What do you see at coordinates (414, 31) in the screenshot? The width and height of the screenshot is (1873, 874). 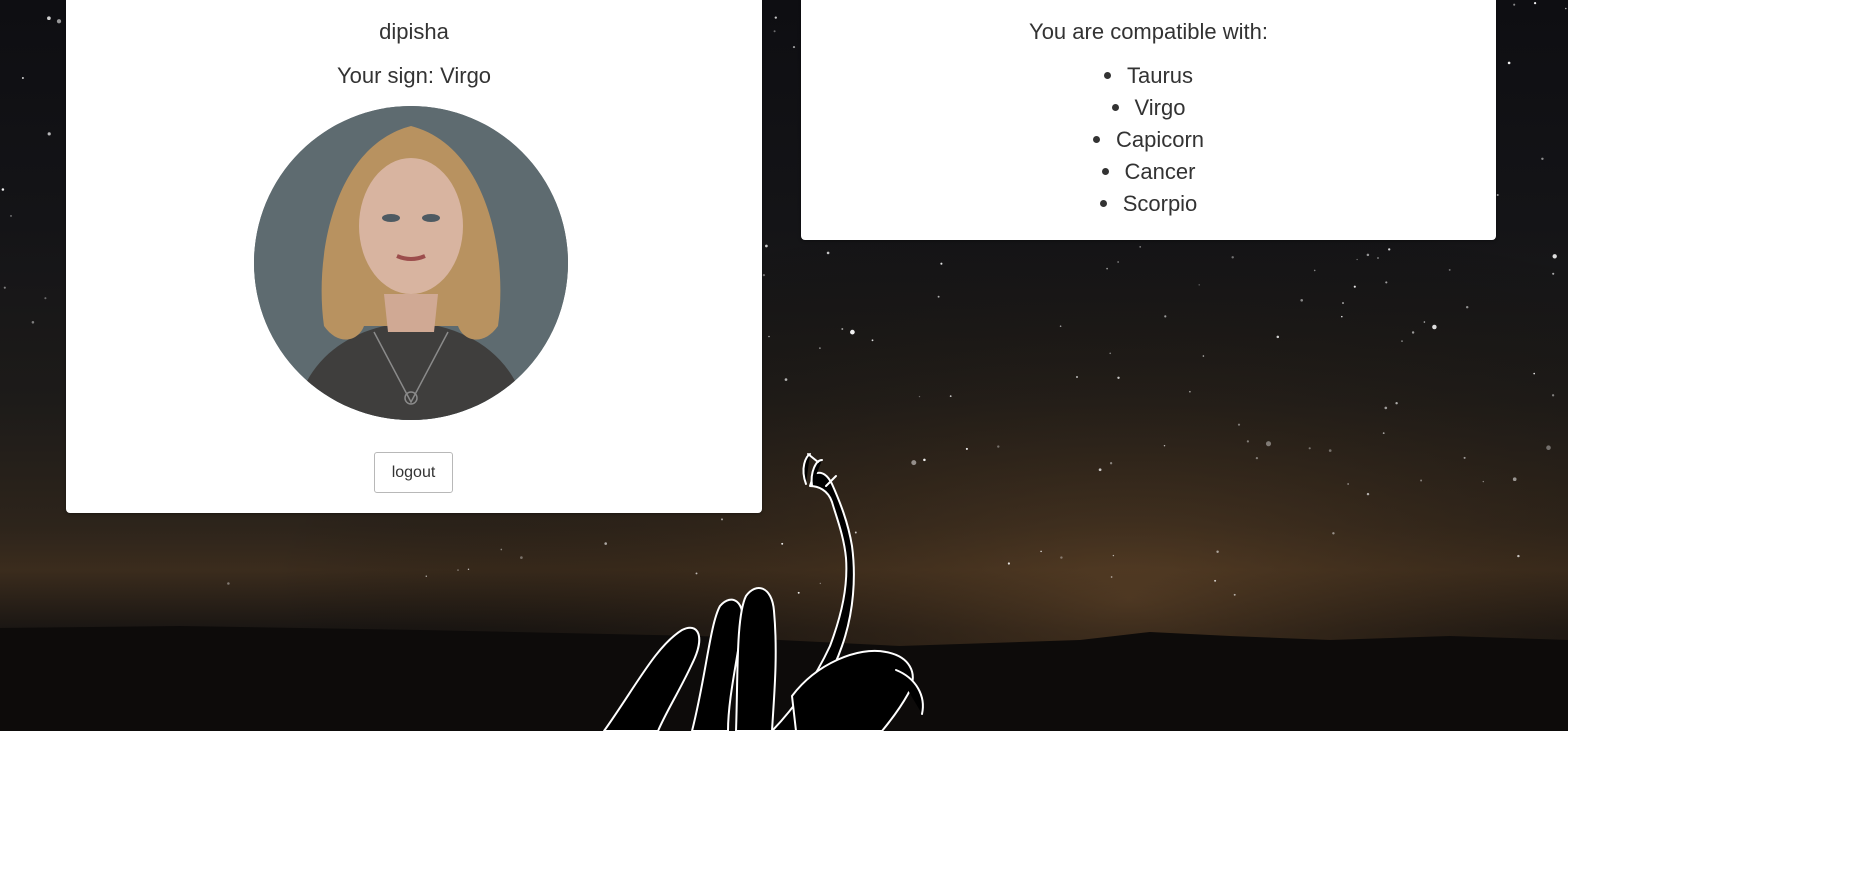 I see `username: dipisha` at bounding box center [414, 31].